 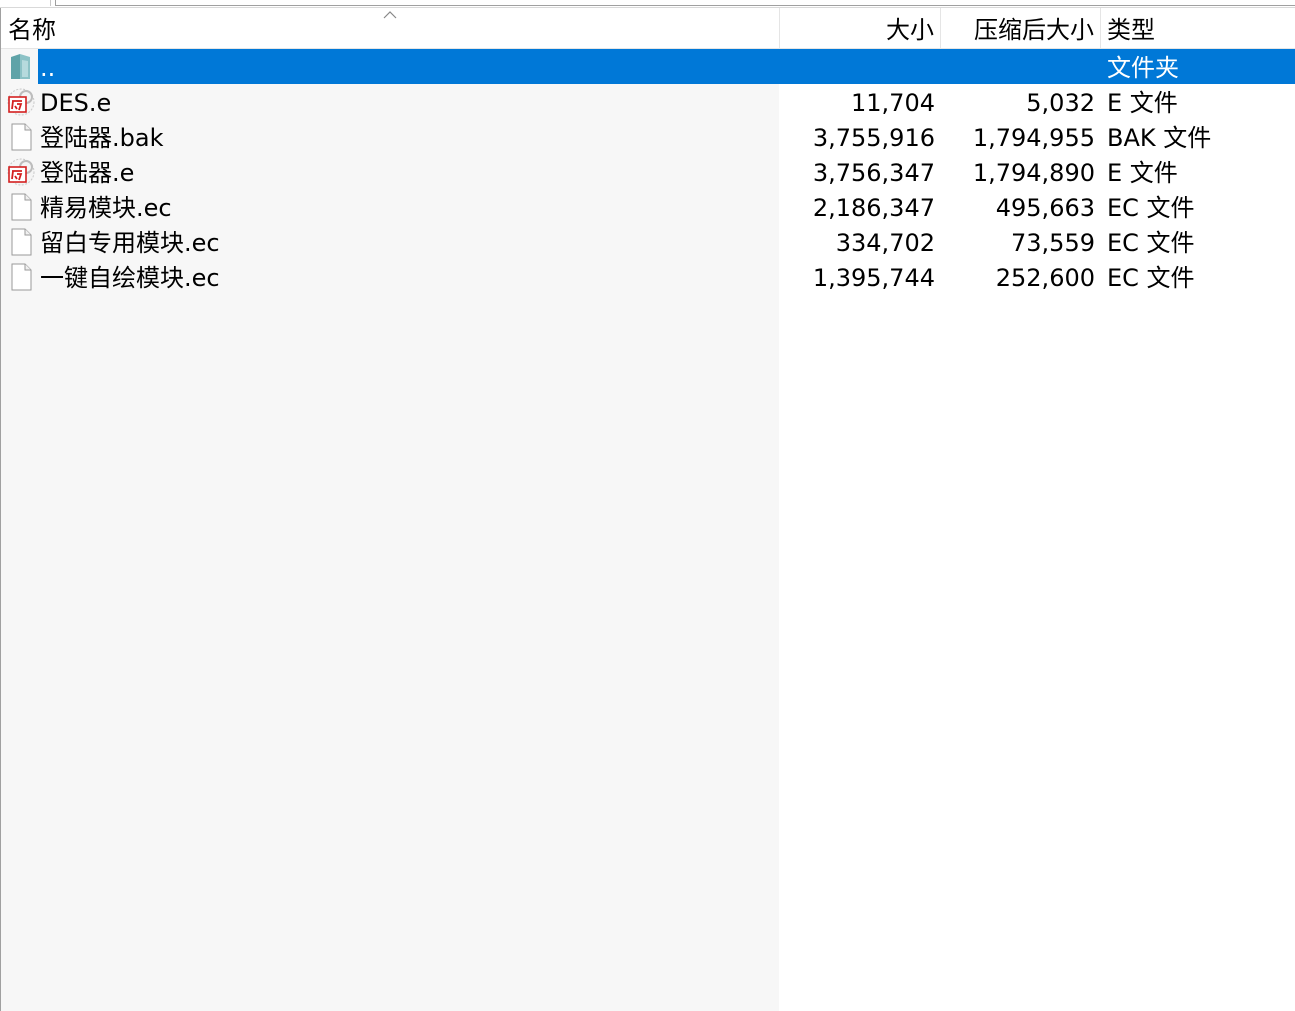 I want to click on column-header-size: 大小, so click(x=860, y=28).